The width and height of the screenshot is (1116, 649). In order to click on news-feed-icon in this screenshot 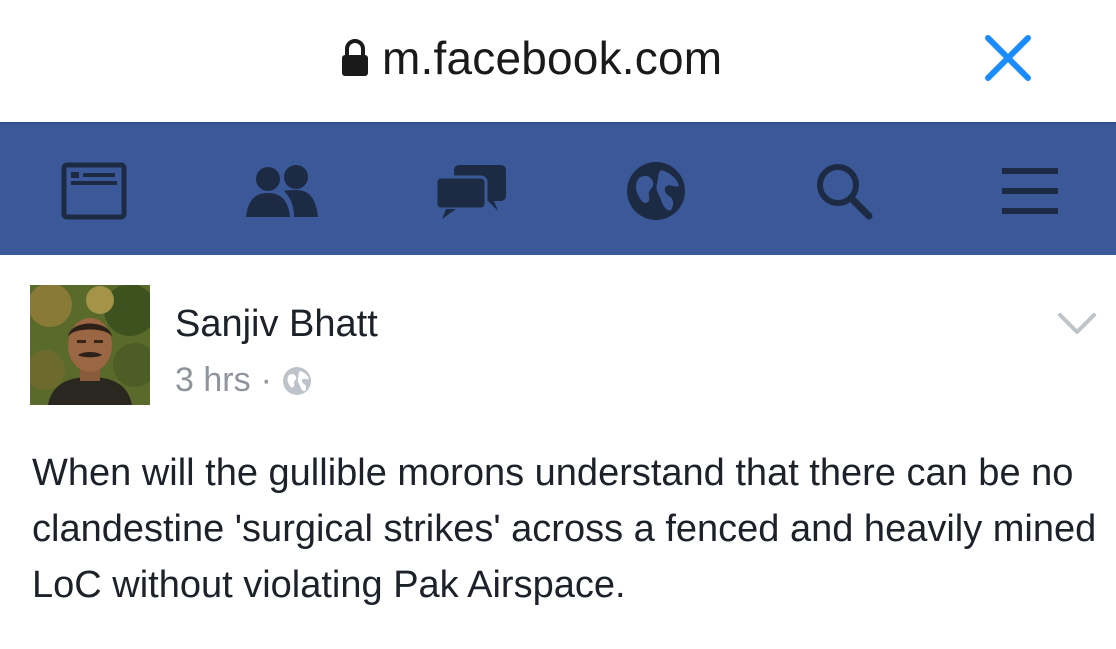, I will do `click(94, 191)`.